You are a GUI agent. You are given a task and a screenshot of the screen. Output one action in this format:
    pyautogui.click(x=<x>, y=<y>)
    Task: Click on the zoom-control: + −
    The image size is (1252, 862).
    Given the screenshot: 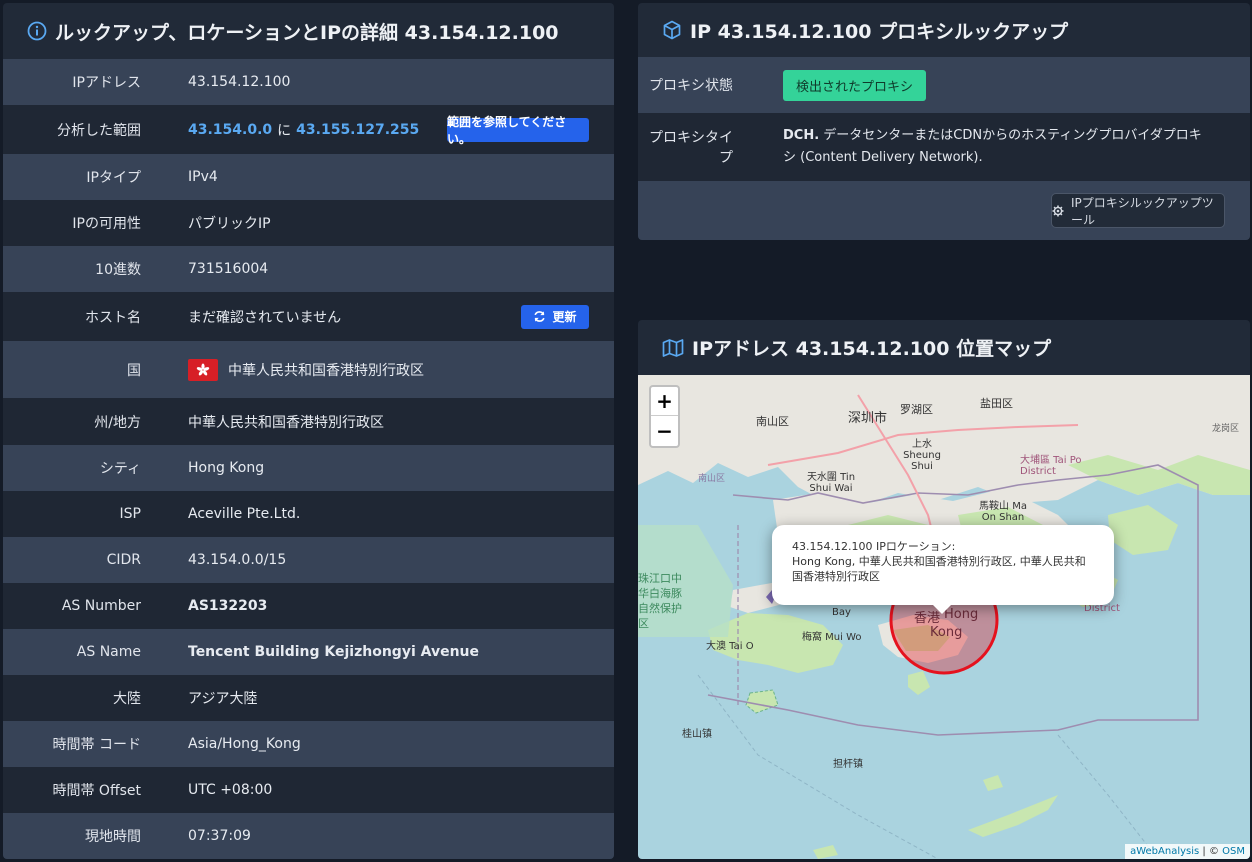 What is the action you would take?
    pyautogui.click(x=664, y=416)
    